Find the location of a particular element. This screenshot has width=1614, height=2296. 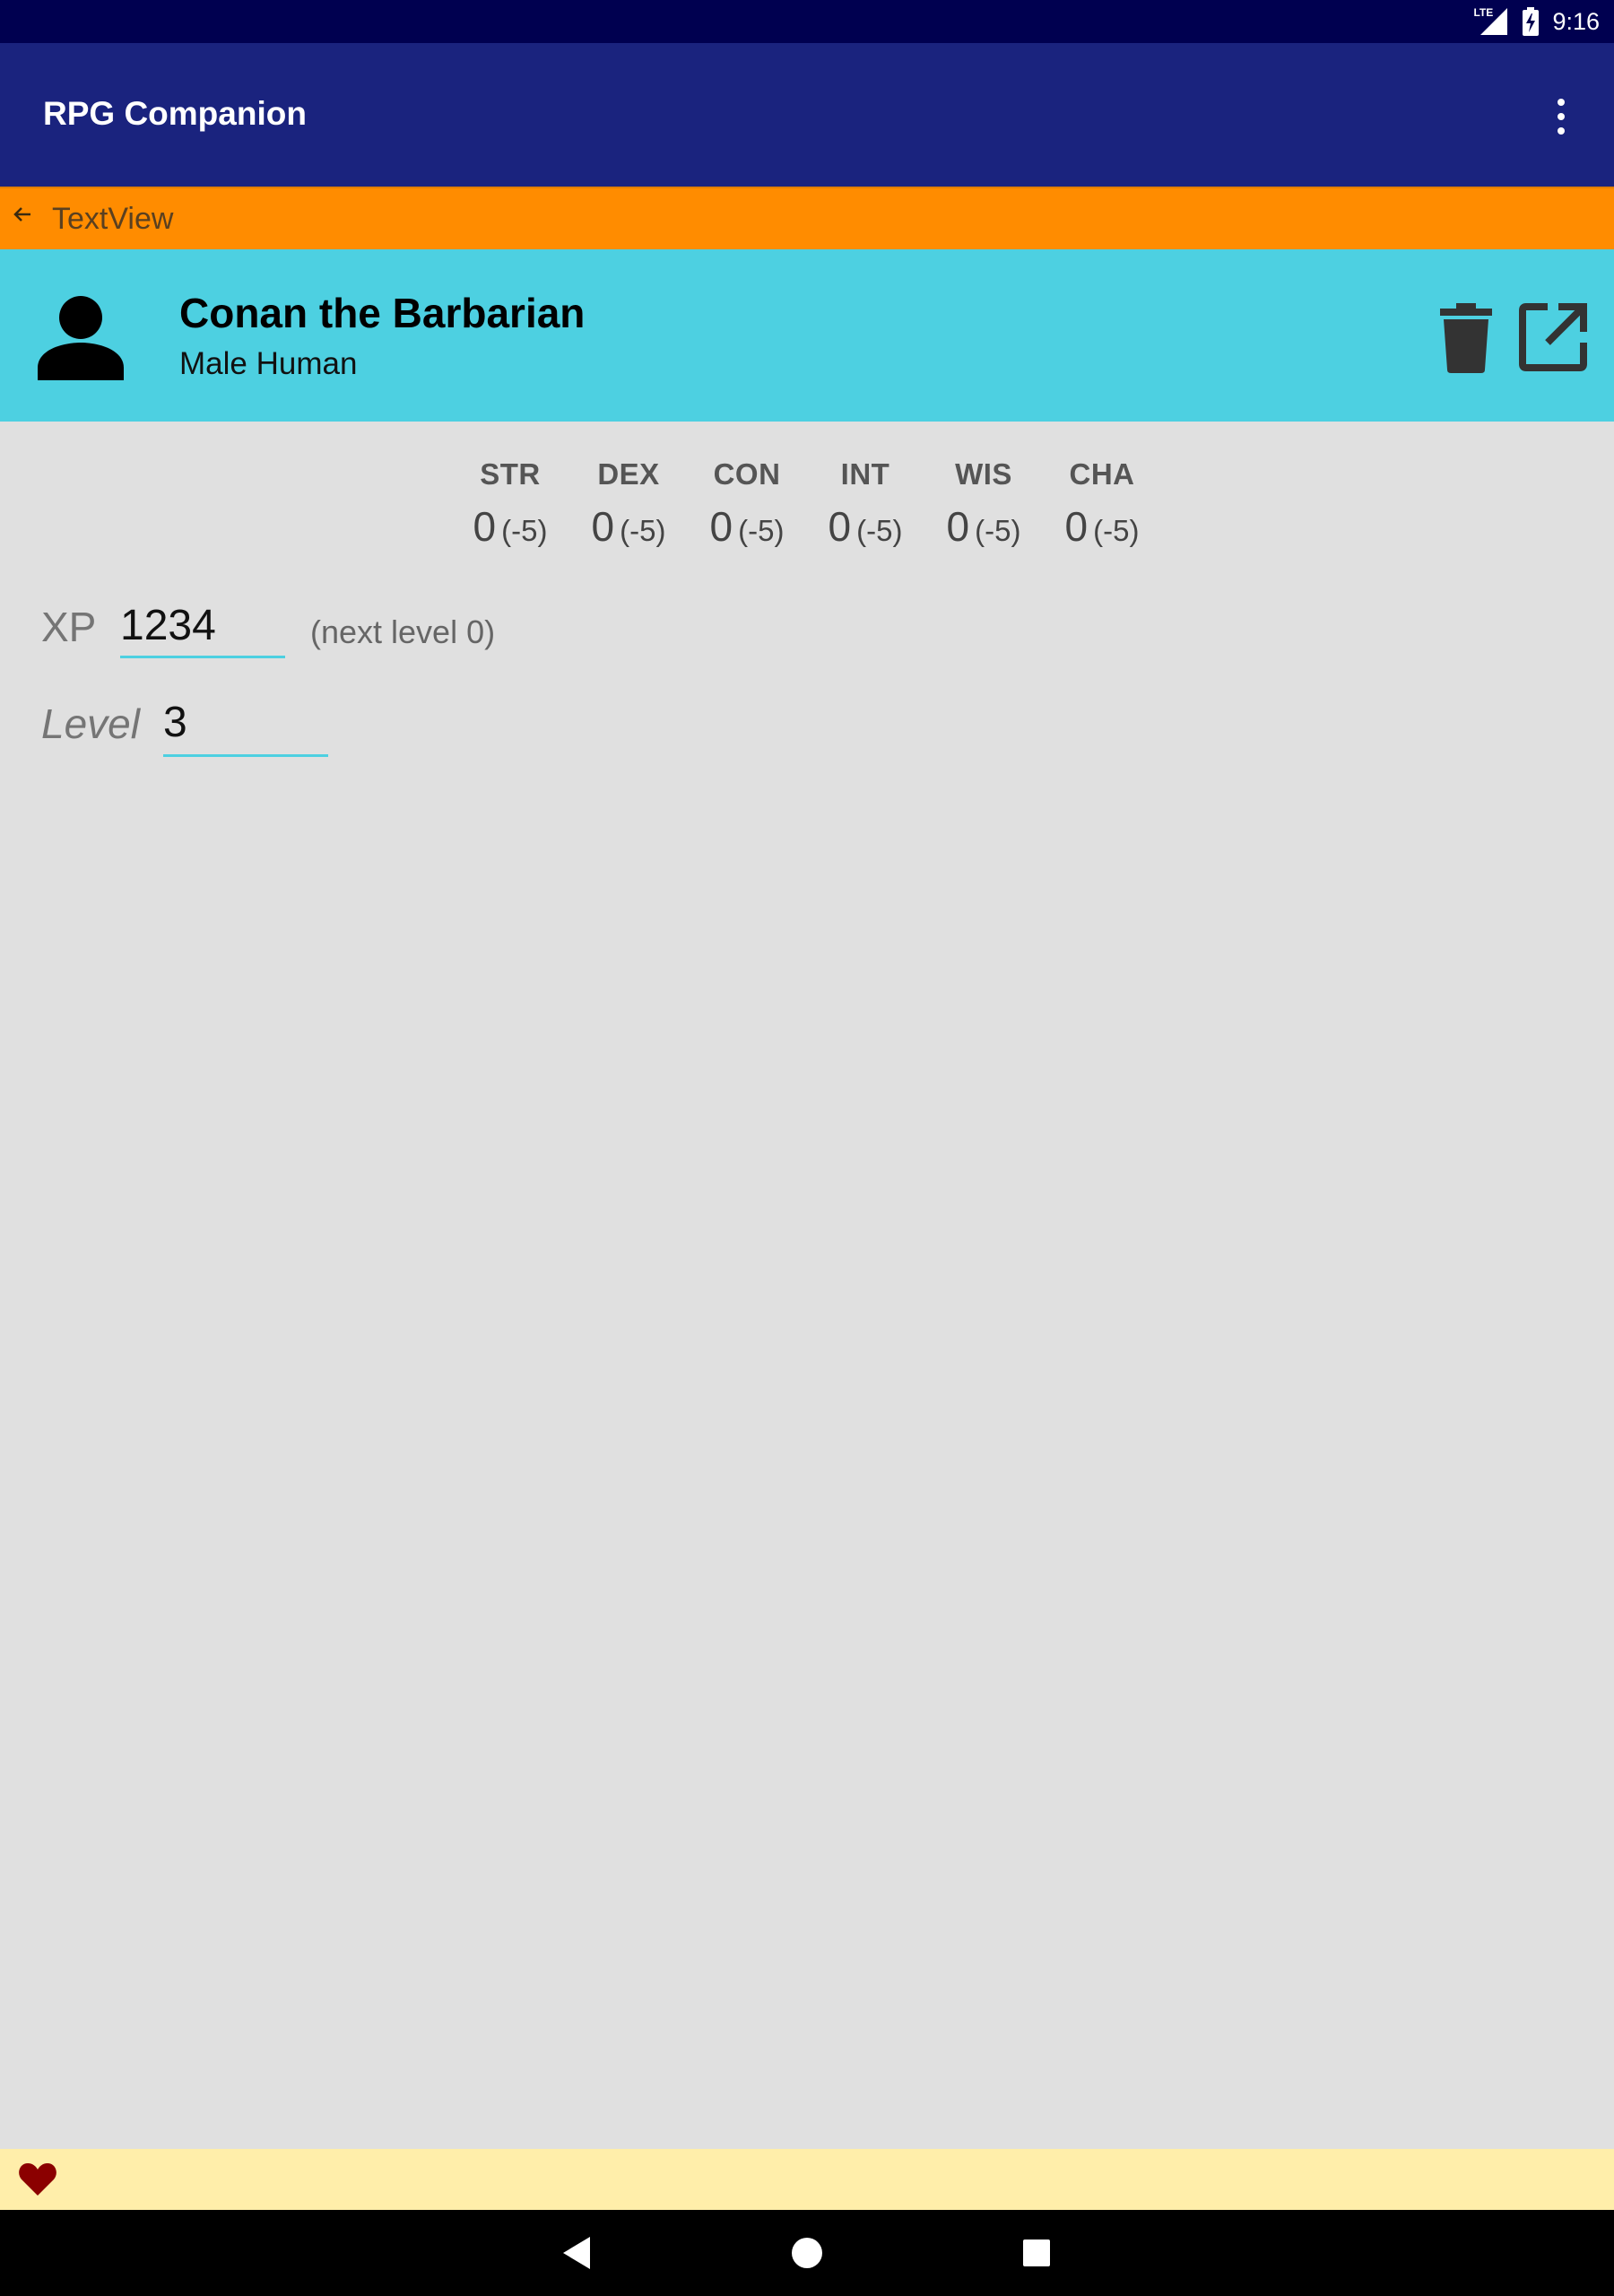

breadcrumb-label: TextView is located at coordinates (112, 219).